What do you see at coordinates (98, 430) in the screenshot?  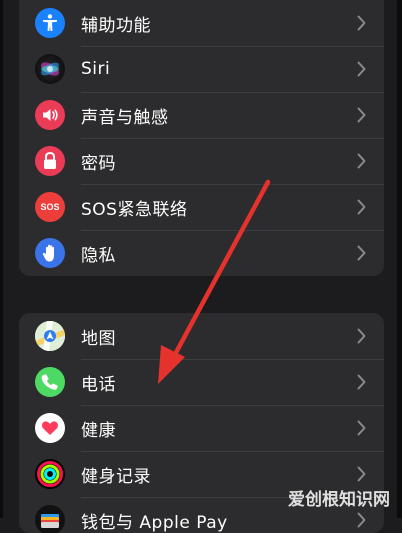 I see `settings-row-label: 健康` at bounding box center [98, 430].